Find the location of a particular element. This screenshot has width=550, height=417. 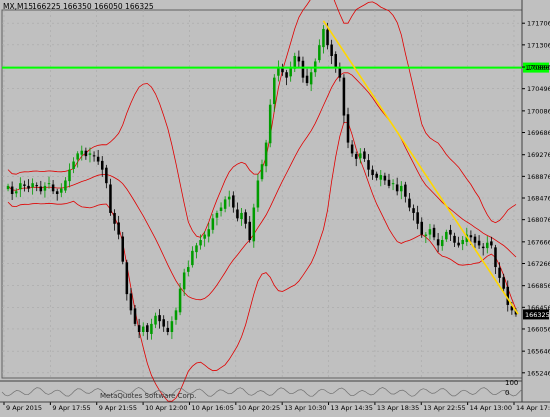

price-tick-label: 167266 is located at coordinates (538, 264).